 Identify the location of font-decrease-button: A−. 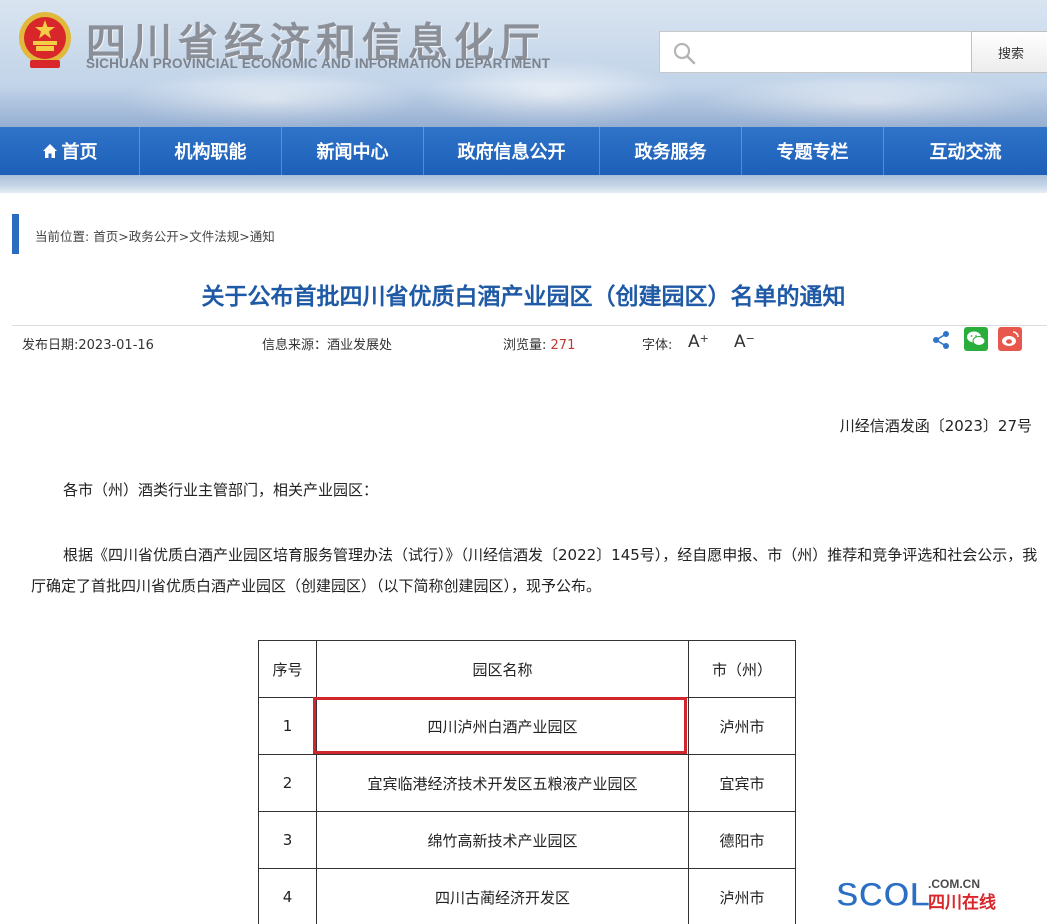
(744, 342).